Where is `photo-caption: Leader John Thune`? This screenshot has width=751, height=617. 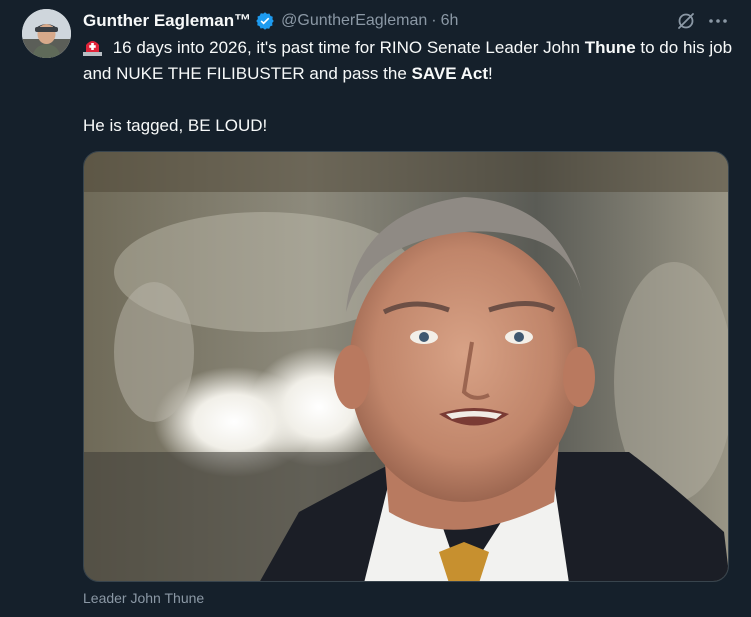 photo-caption: Leader John Thune is located at coordinates (144, 598).